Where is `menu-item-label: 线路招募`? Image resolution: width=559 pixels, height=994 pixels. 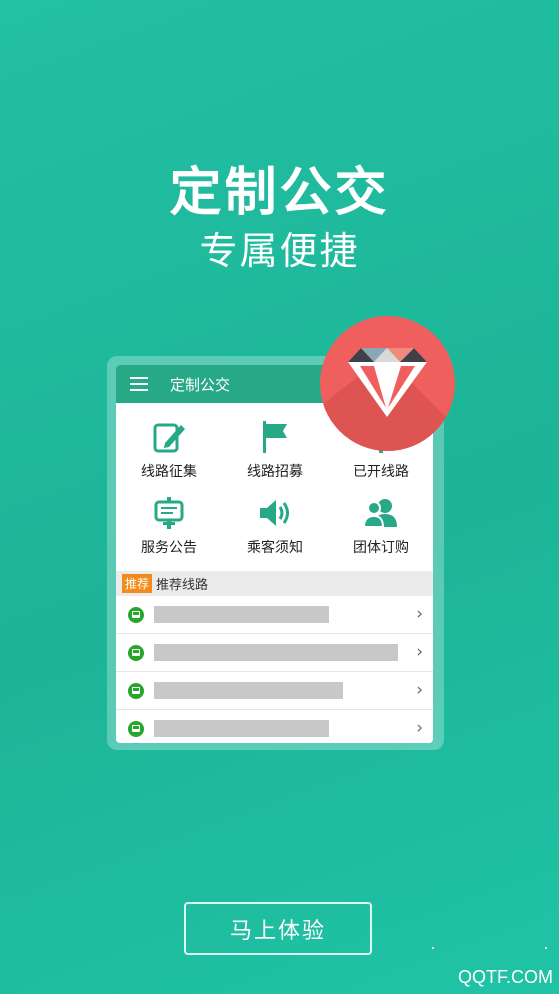
menu-item-label: 线路招募 is located at coordinates (275, 472).